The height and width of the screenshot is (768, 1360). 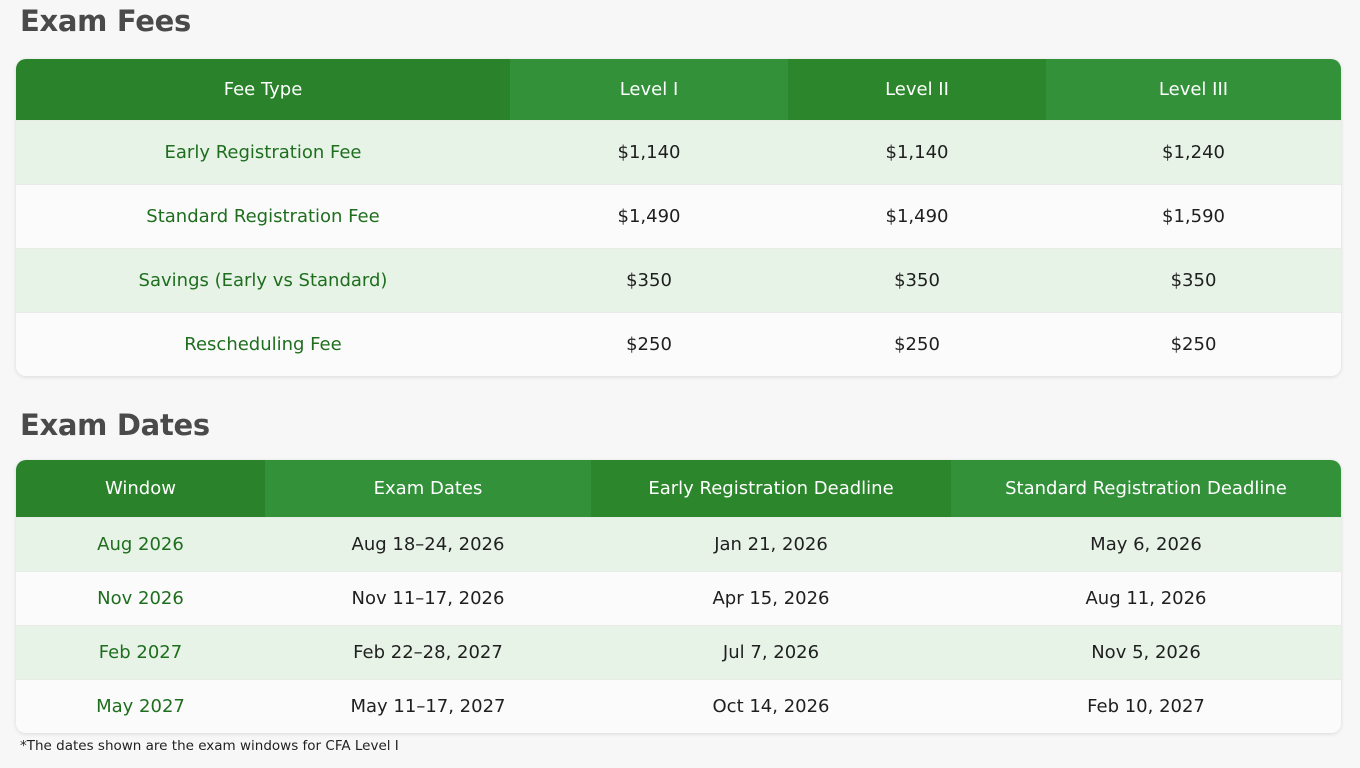 I want to click on window-cell: Feb 2027, so click(x=140, y=652).